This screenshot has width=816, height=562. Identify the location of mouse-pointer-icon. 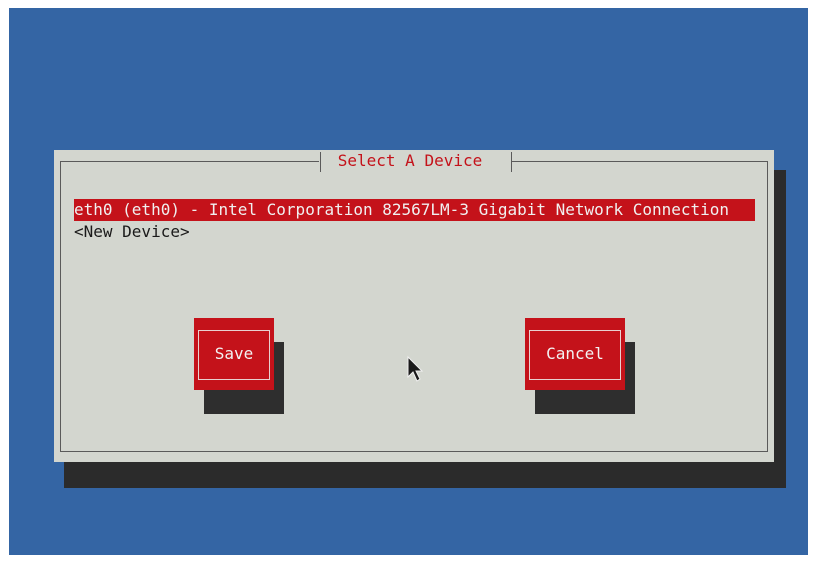
(415, 368).